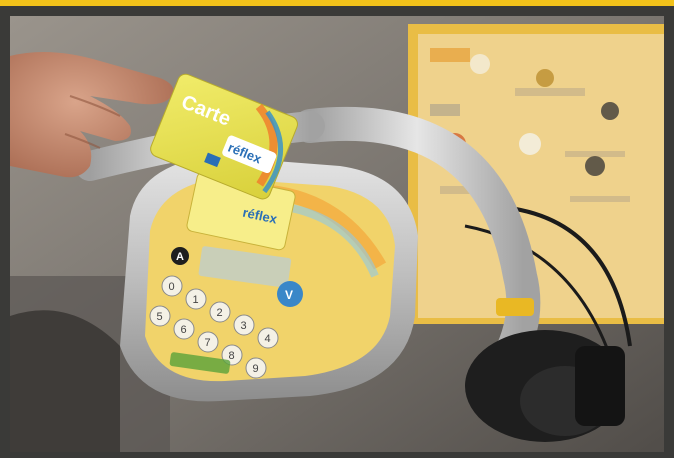  Describe the element at coordinates (256, 369) in the screenshot. I see `keypad-key-label: 9` at that location.